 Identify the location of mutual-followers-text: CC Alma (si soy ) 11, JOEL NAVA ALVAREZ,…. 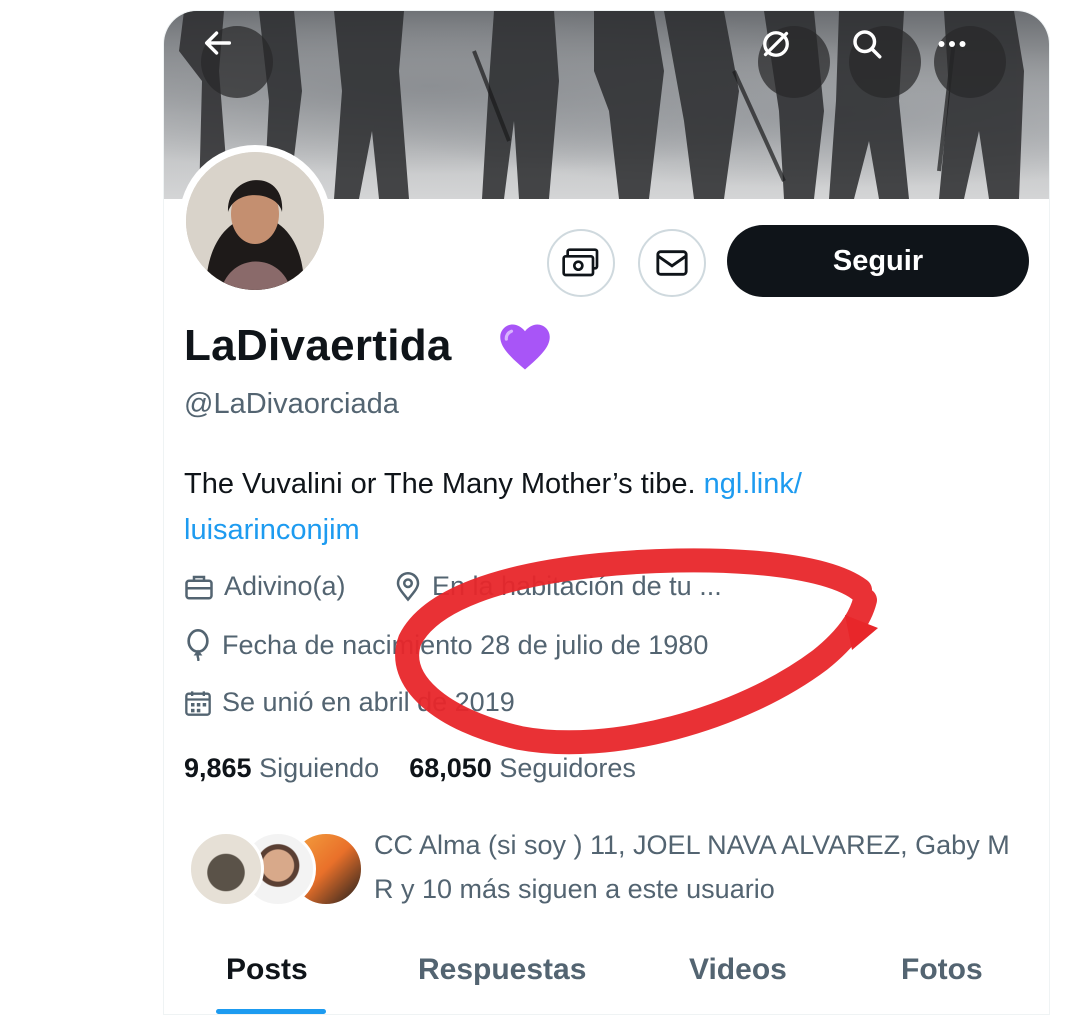
(699, 867).